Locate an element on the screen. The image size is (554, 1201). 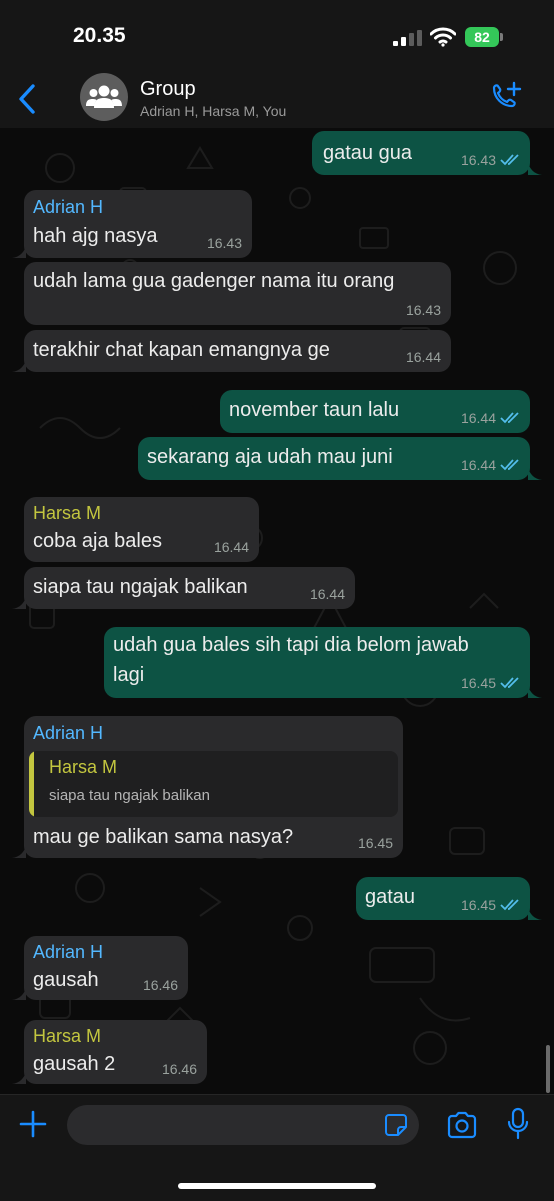
chat-title: Group is located at coordinates (168, 89).